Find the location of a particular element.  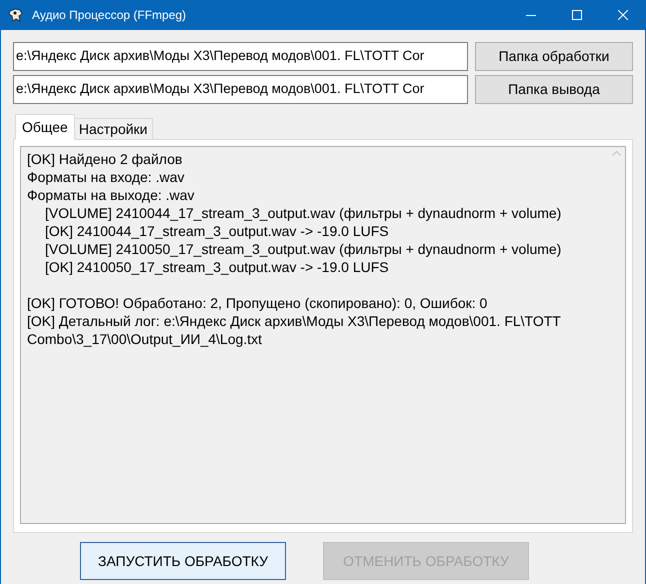

log-line: [OK] Детальный лог: e:\Яндекс Диск архив\Моды X3\Перевод модов\001. FL\TOTT Combo\3_17\00\Output_ИИ_4\Log.txt is located at coordinates (294, 330).